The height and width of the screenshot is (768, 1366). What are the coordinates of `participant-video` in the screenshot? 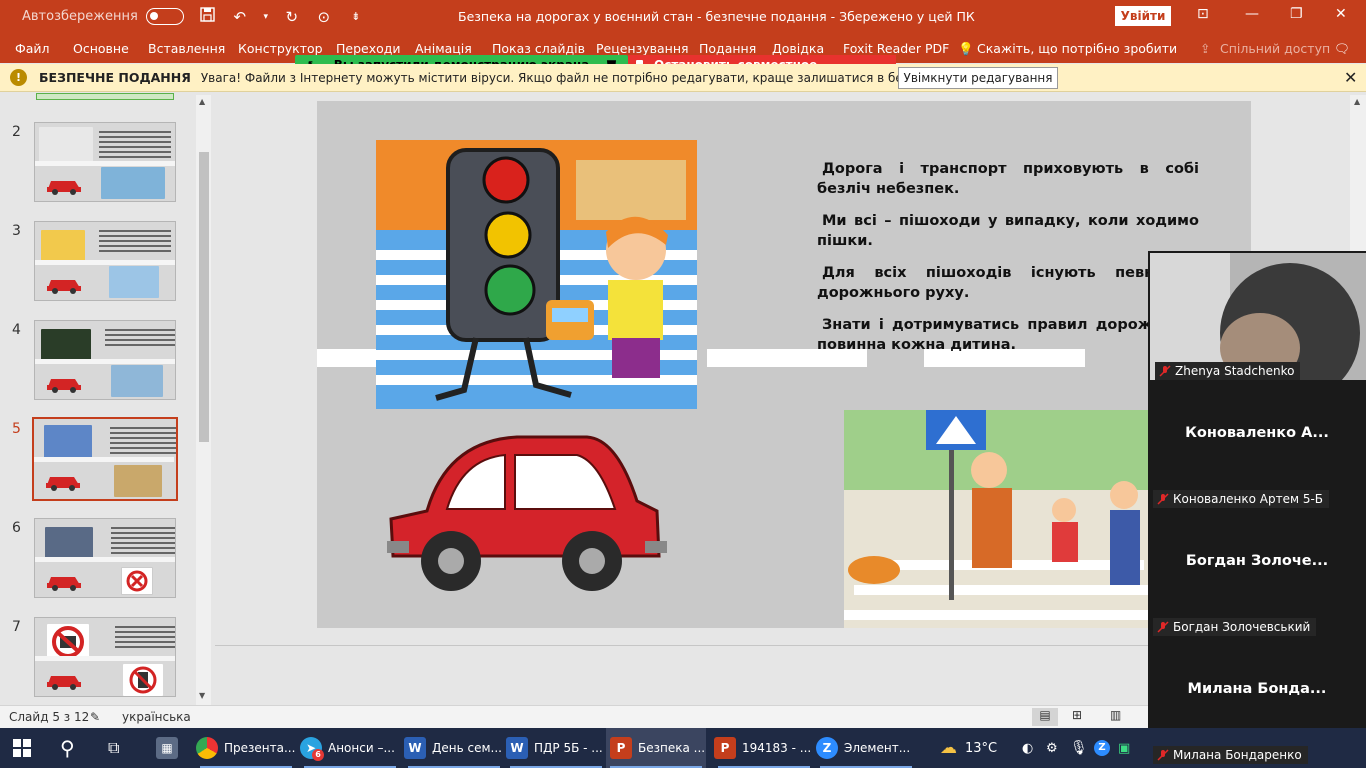 It's located at (1258, 316).